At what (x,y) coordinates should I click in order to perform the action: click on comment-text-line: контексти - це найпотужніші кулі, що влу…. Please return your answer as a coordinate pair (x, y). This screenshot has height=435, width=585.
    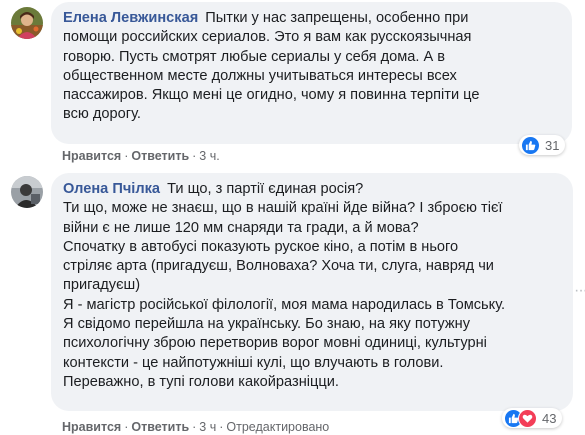
    Looking at the image, I should click on (253, 362).